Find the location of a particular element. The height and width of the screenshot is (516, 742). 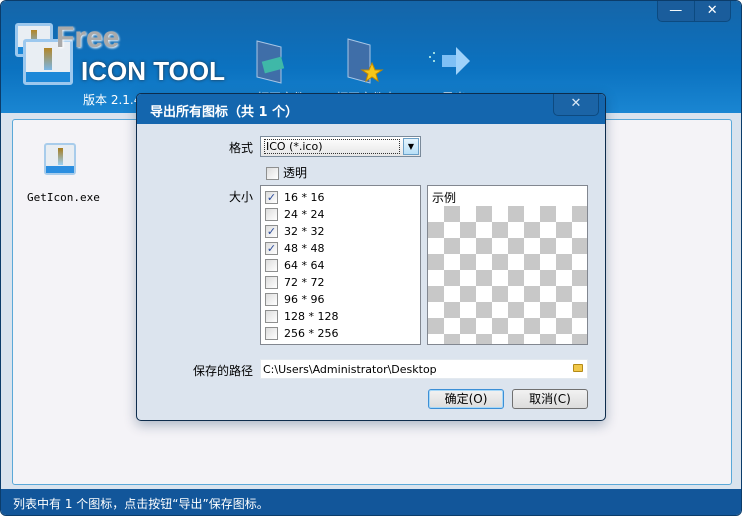

file-name: GetIcon.exe is located at coordinates (63, 197).